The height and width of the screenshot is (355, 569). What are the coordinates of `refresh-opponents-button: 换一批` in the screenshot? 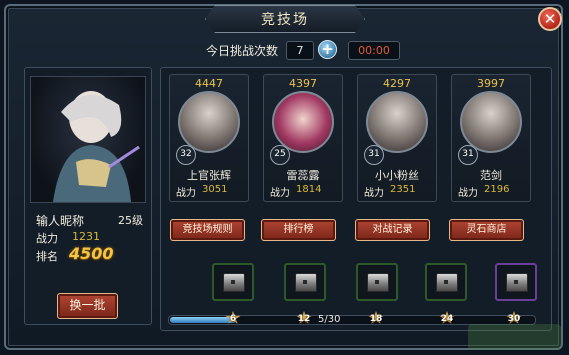 It's located at (87, 306).